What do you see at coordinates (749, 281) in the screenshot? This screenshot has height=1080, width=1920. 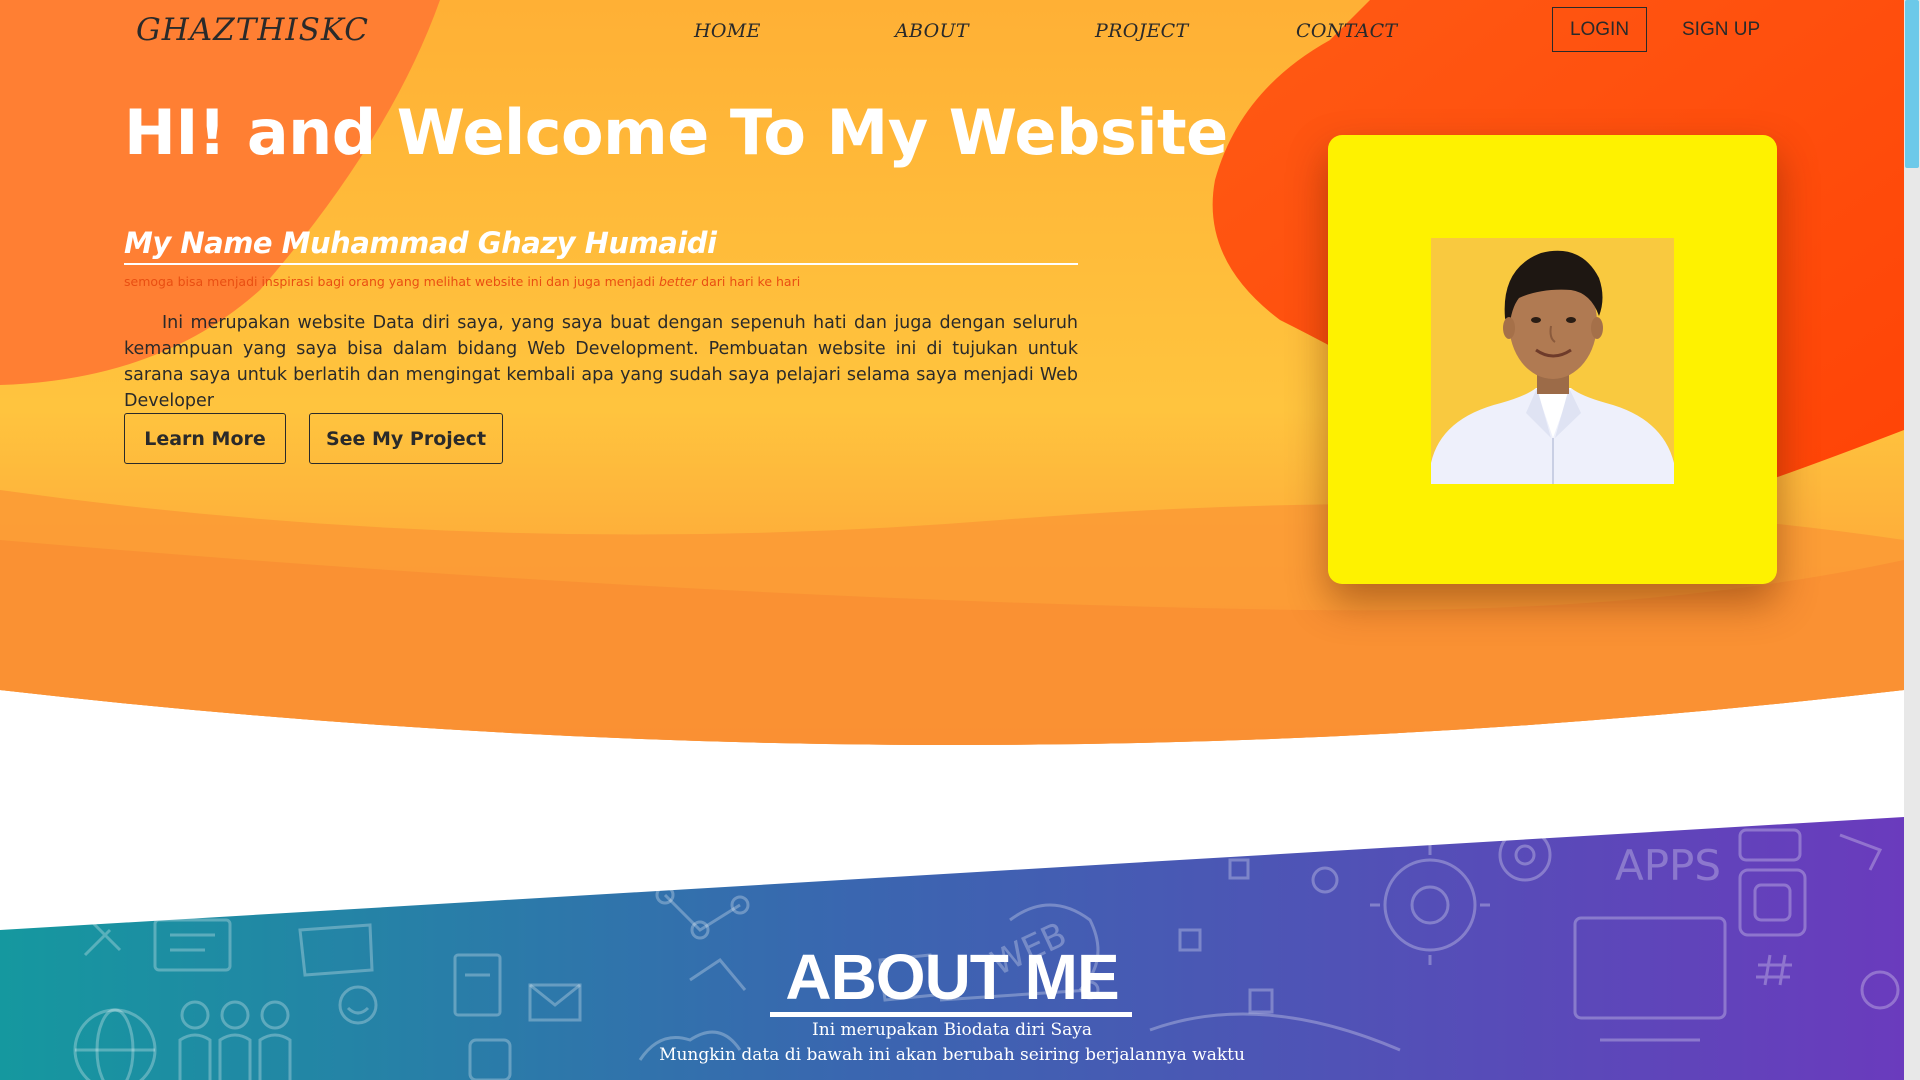 I see `hero-tagline-end: dari hari ke hari` at bounding box center [749, 281].